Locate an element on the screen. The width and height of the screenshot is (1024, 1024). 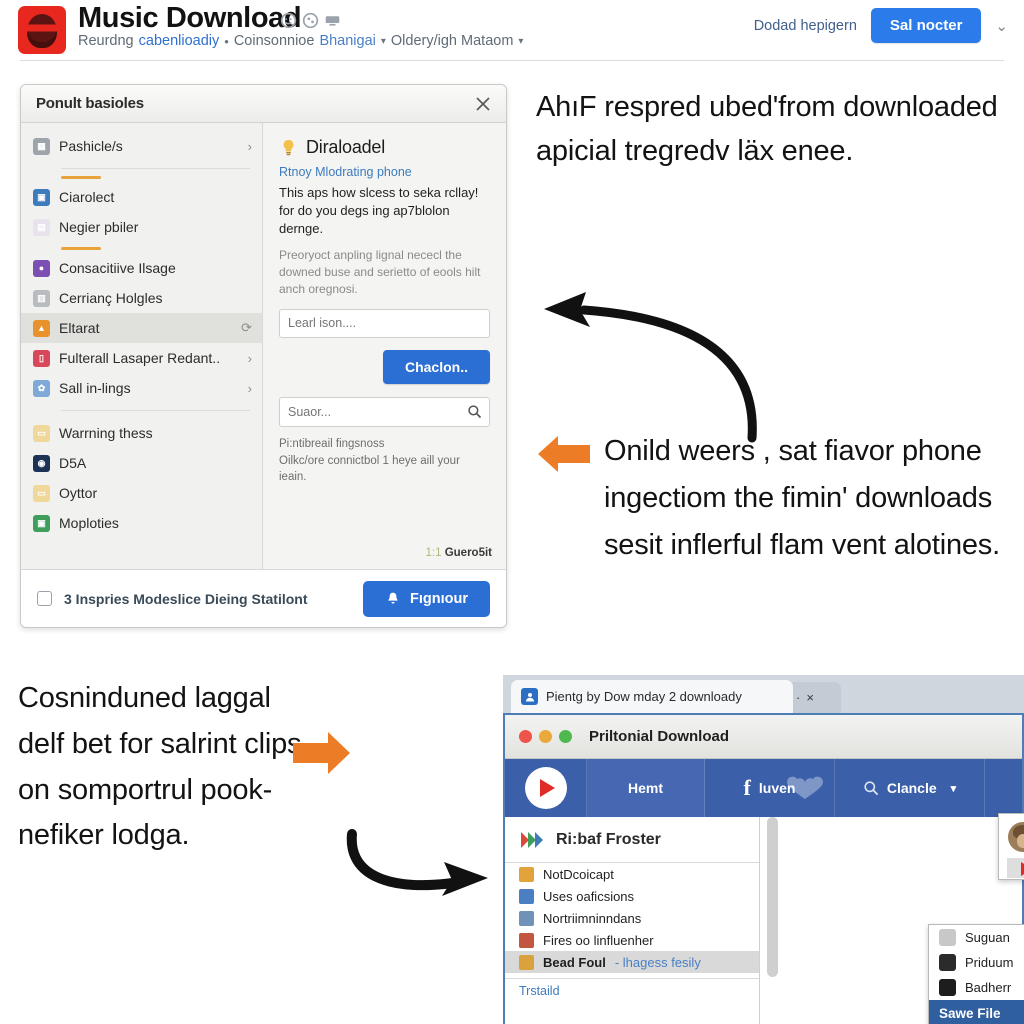
nav-home-tab: Hemt is located at coordinates (646, 788).